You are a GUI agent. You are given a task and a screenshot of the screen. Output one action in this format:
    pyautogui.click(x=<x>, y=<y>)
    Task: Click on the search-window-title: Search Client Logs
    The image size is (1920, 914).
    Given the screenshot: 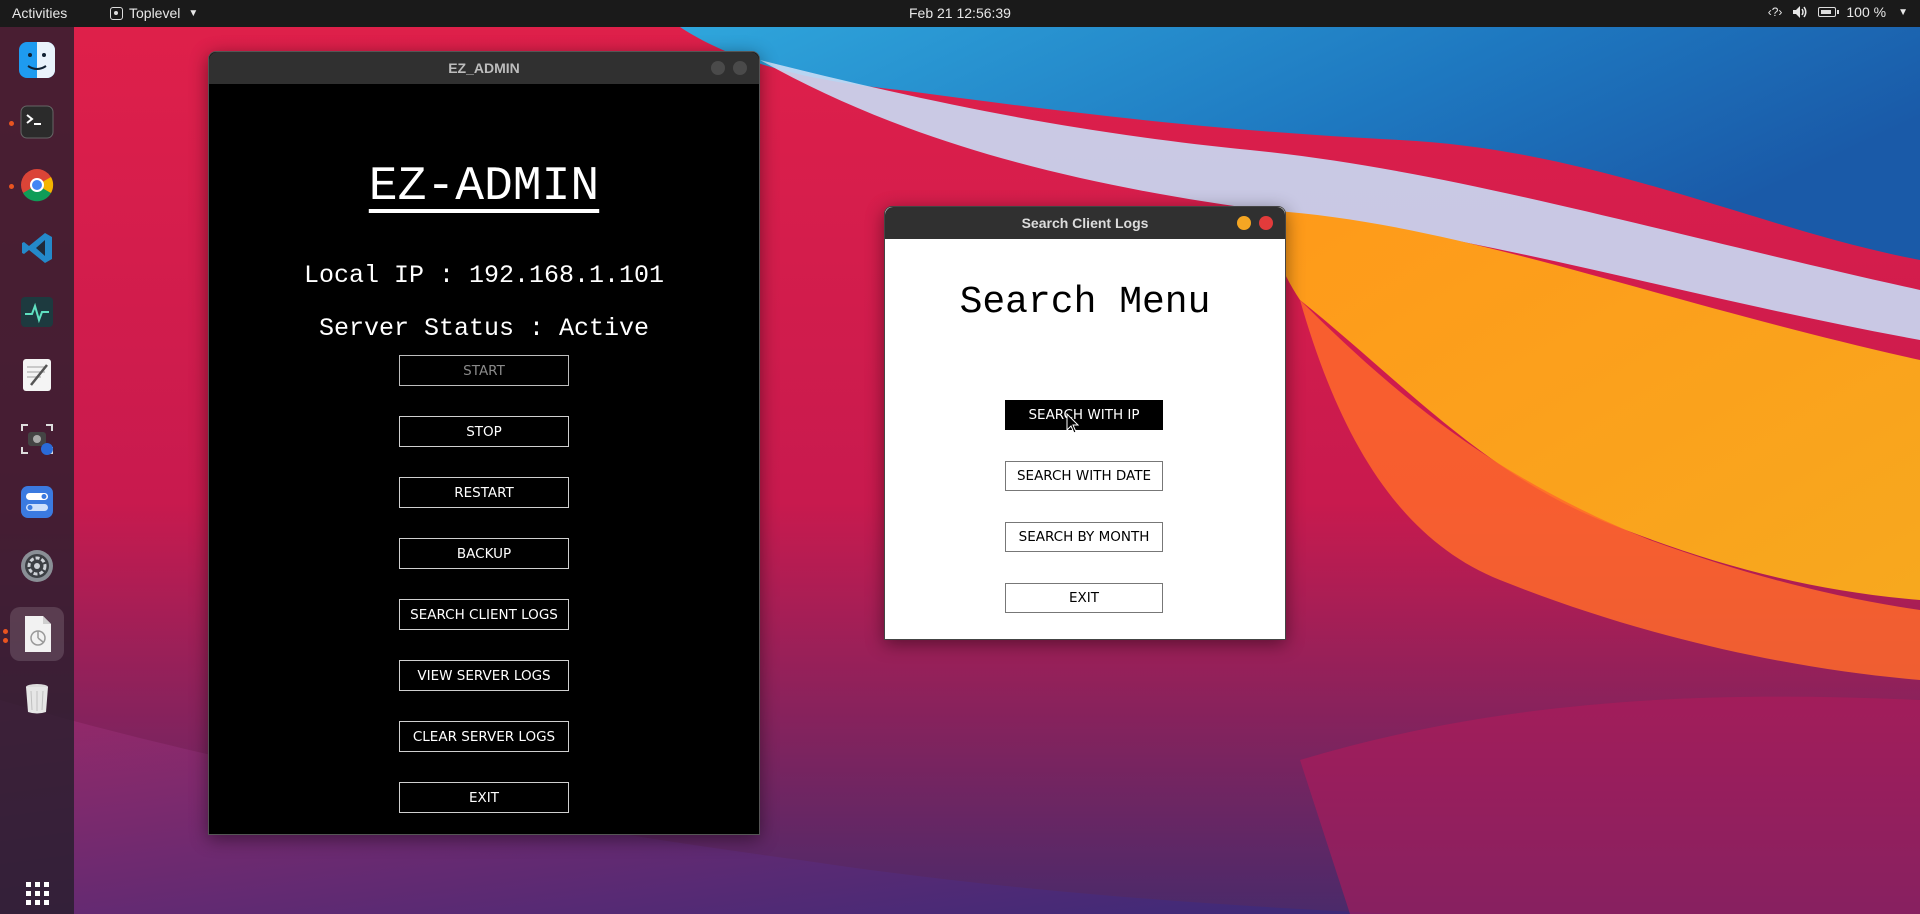 What is the action you would take?
    pyautogui.click(x=1085, y=223)
    